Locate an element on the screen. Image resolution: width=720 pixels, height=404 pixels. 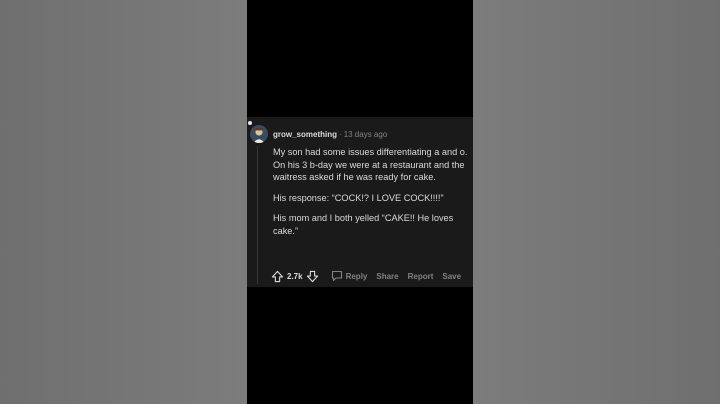
report-button: Report is located at coordinates (421, 276).